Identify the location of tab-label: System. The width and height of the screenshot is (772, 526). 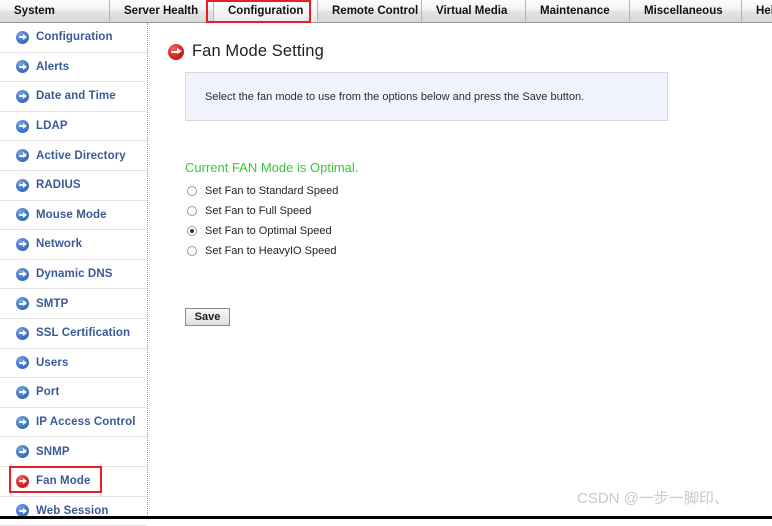
(34, 11).